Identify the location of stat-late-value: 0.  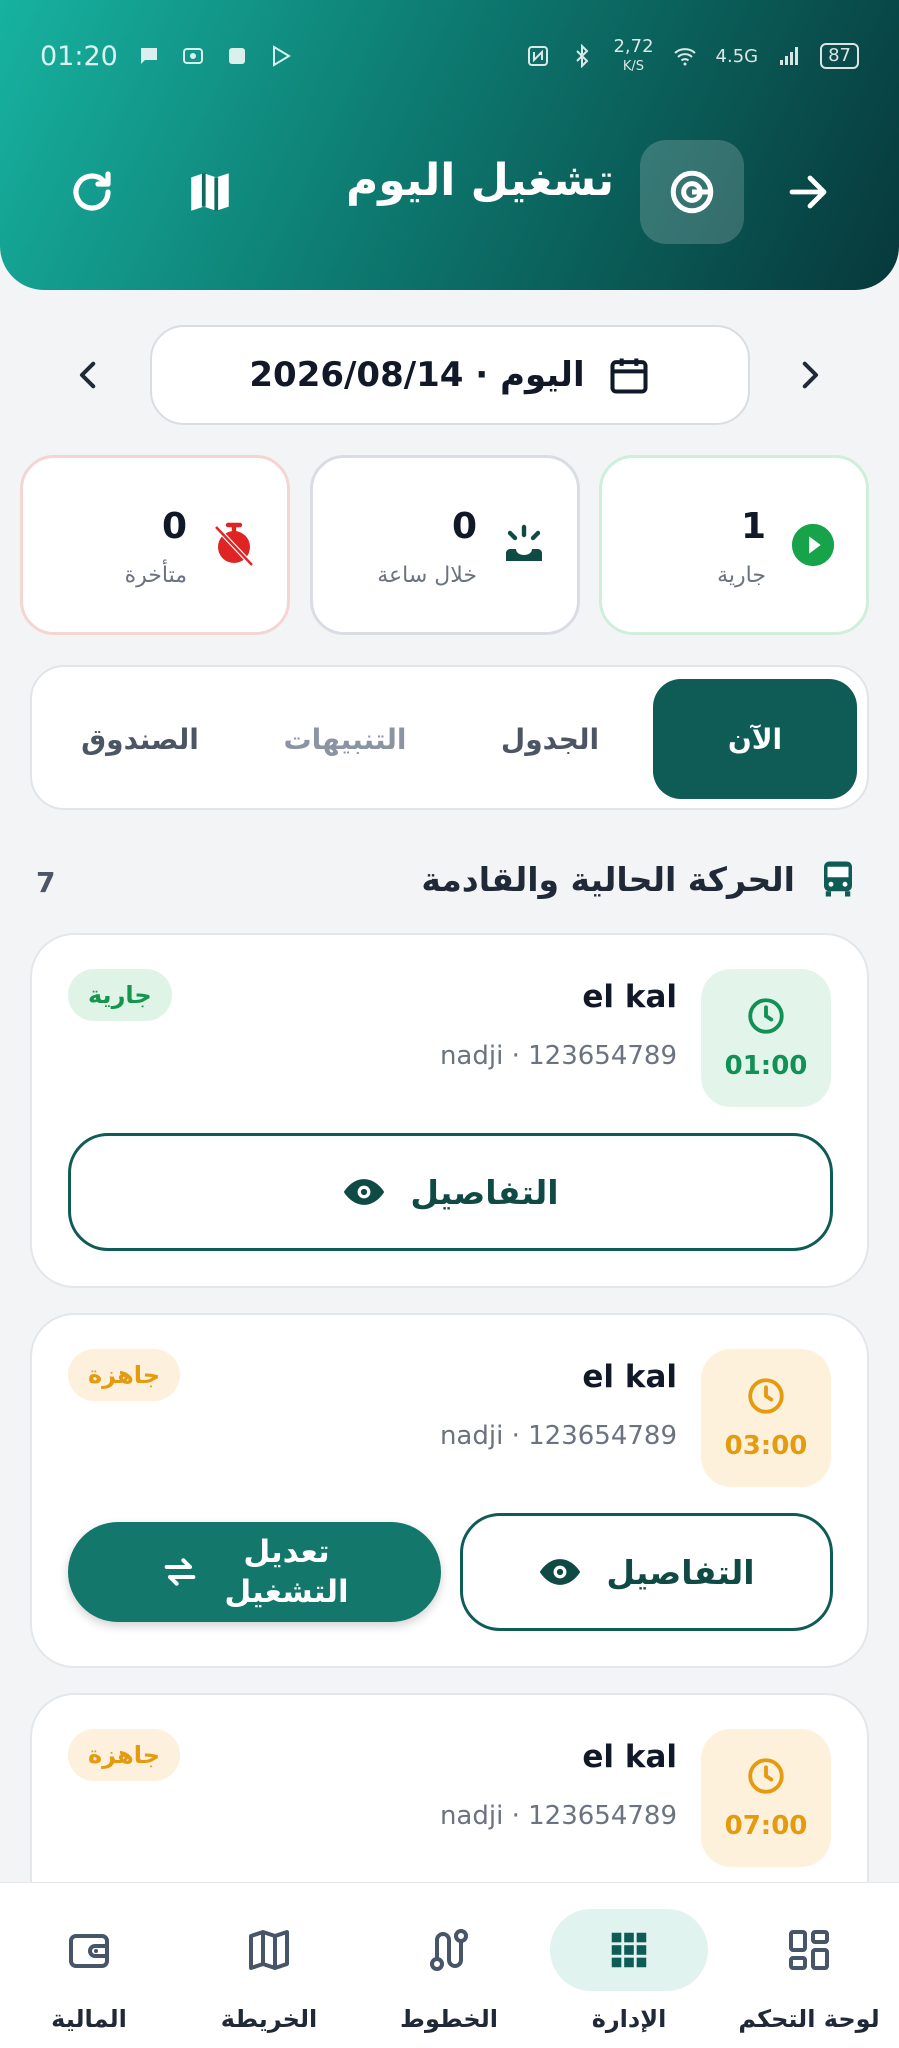
(174, 526).